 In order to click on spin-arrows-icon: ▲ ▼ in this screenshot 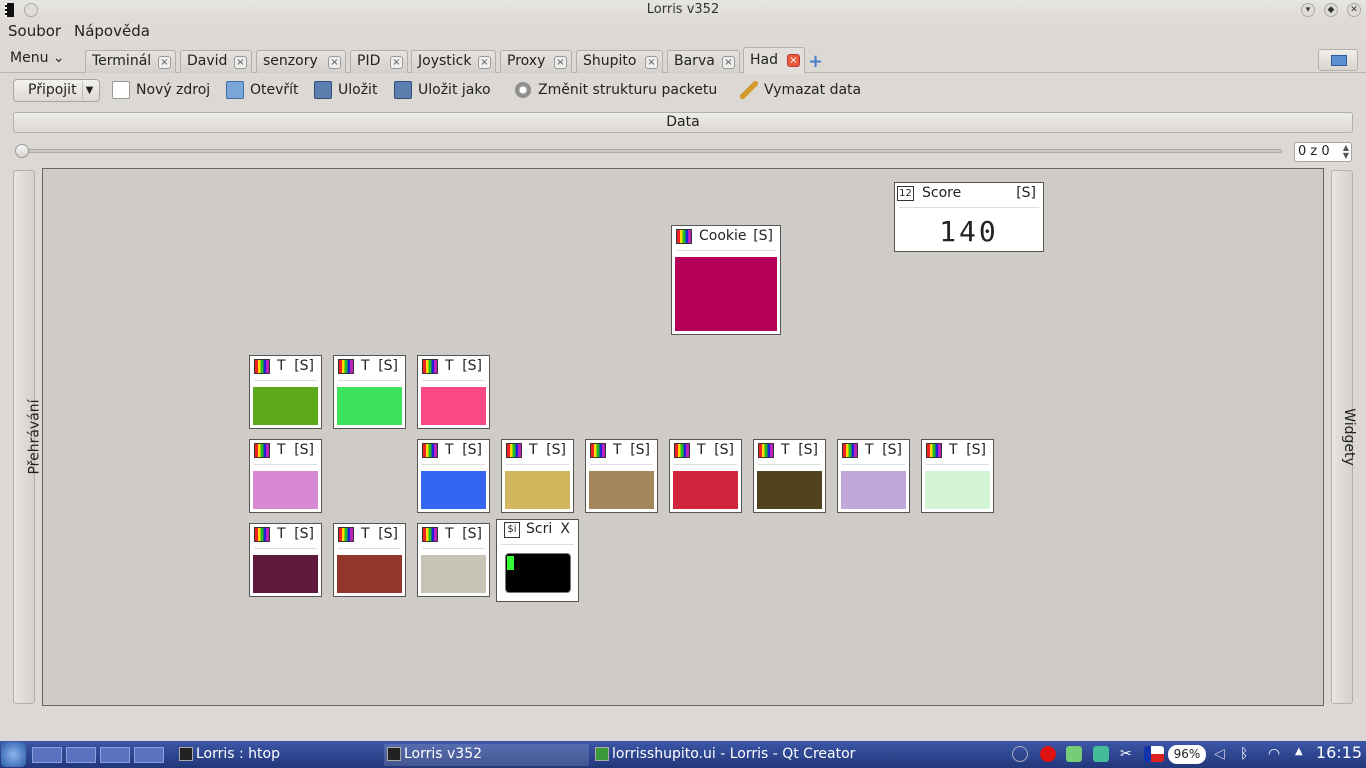, I will do `click(1346, 152)`.